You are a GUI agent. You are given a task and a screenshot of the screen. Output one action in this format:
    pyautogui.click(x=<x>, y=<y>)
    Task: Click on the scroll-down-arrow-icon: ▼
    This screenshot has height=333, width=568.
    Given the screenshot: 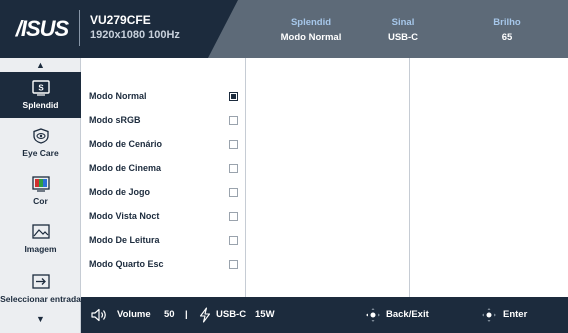 What is the action you would take?
    pyautogui.click(x=40, y=319)
    